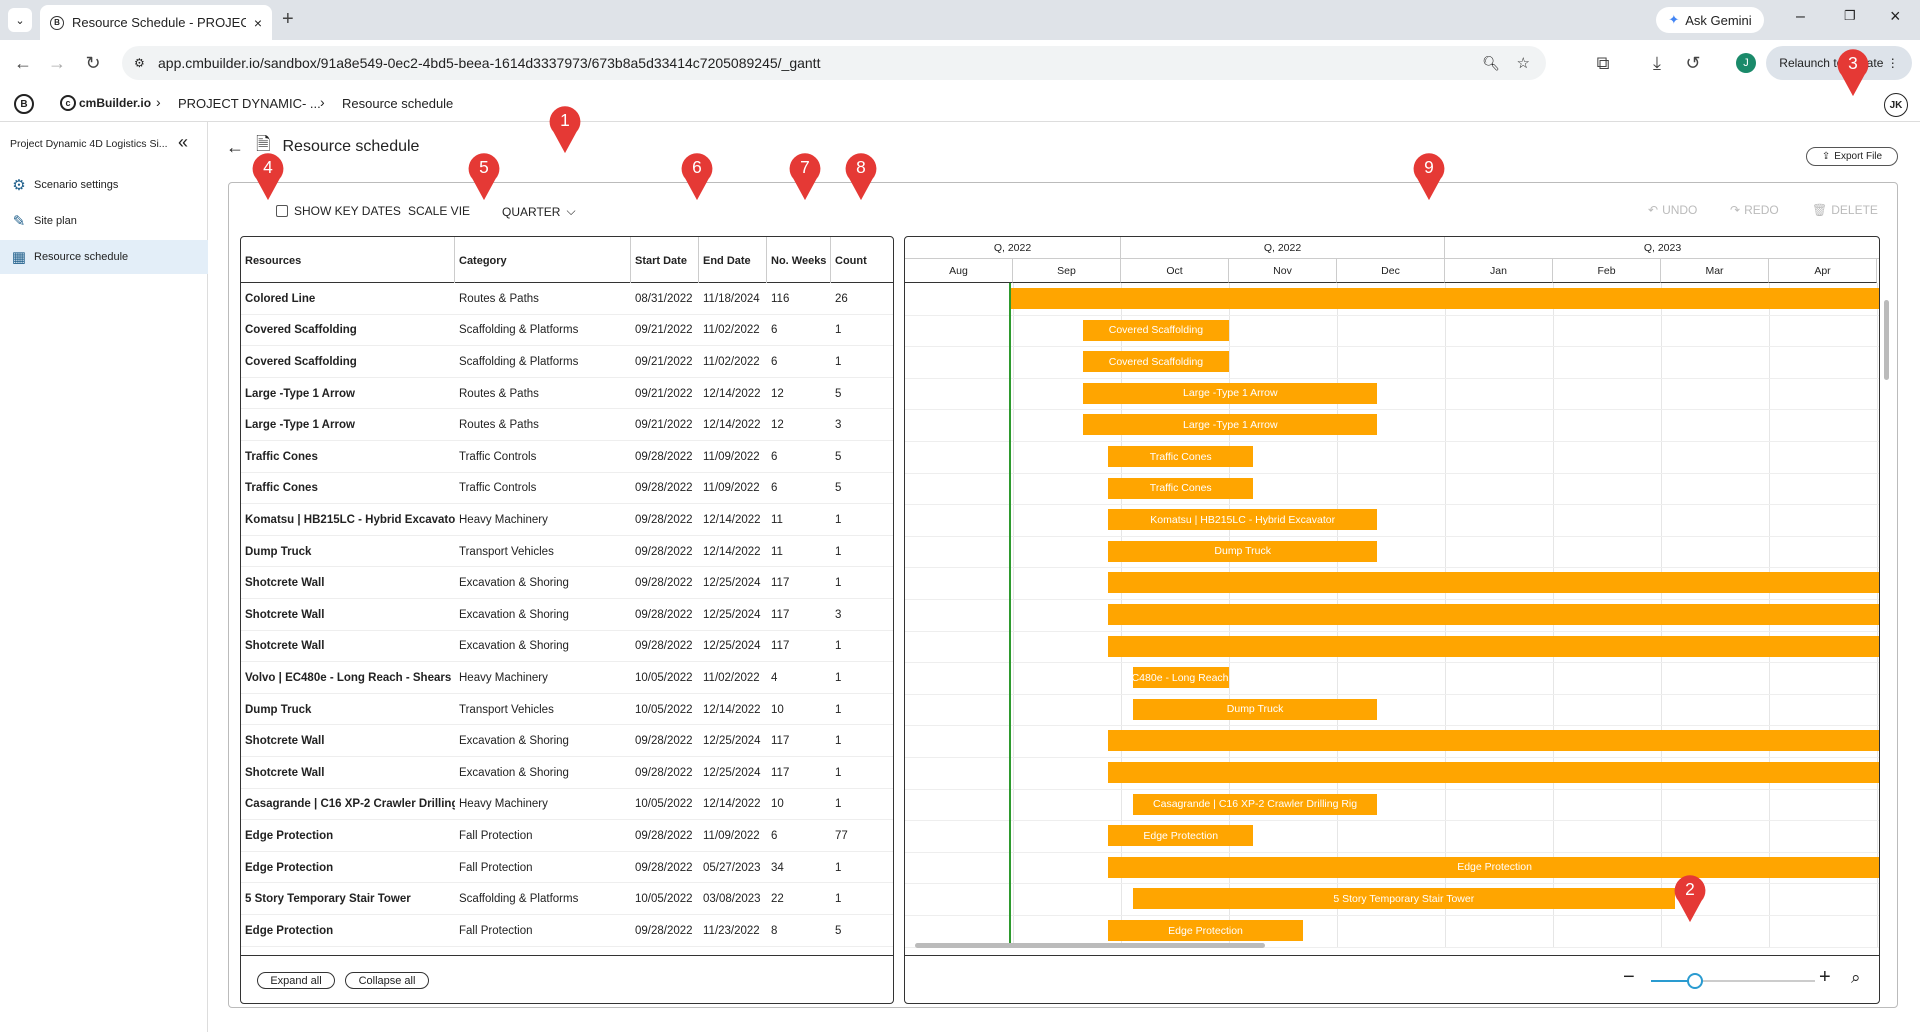 The height and width of the screenshot is (1032, 1920). I want to click on extensions-icon: ⧉, so click(1603, 63).